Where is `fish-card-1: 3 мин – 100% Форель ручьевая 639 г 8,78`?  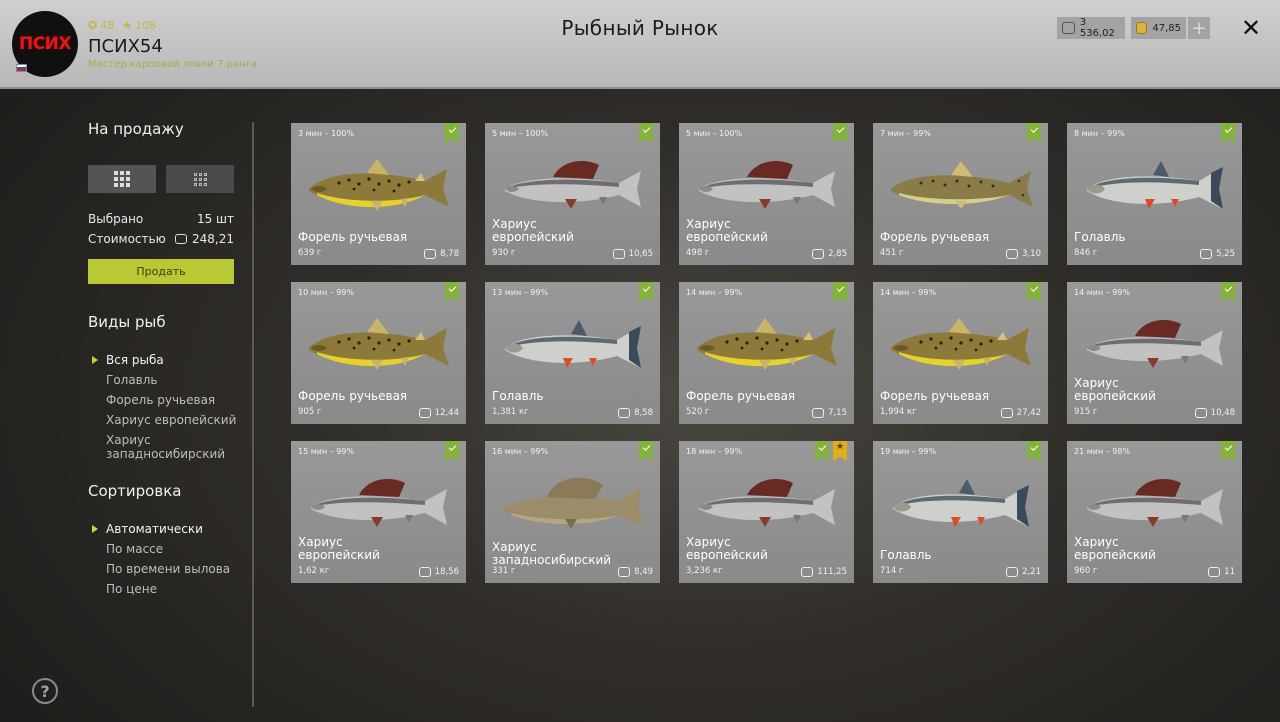 fish-card-1: 3 мин – 100% Форель ручьевая 639 г 8,78 is located at coordinates (378, 194).